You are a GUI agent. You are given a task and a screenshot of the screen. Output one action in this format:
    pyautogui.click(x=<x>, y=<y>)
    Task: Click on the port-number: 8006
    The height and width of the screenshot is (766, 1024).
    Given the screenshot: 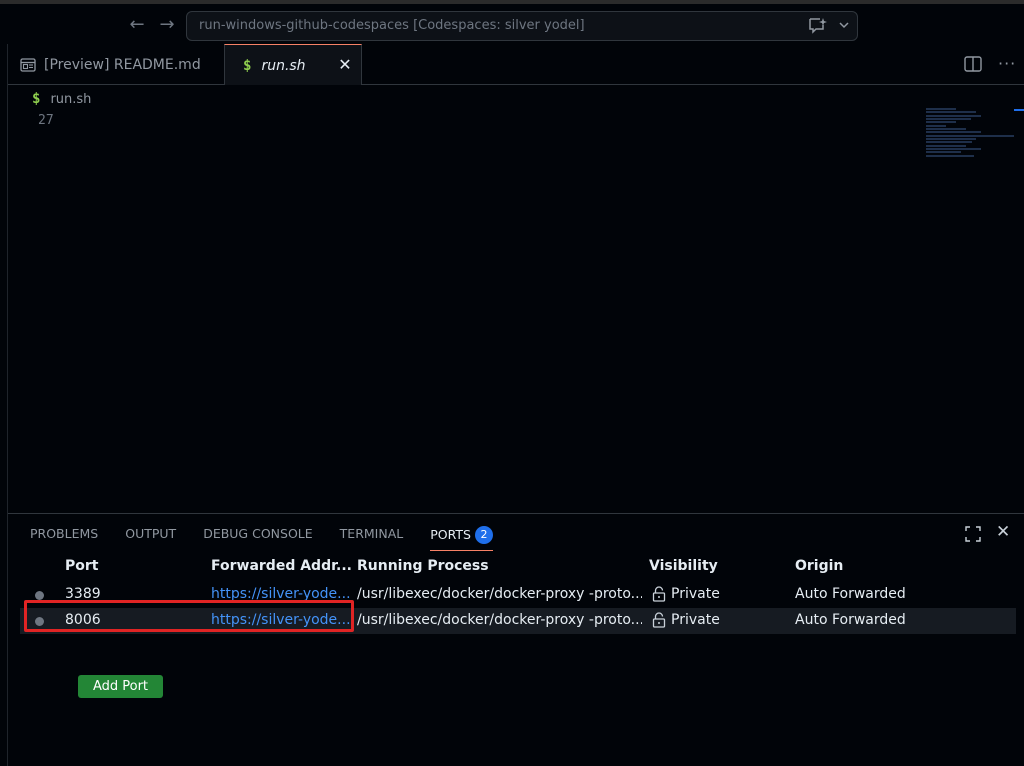 What is the action you would take?
    pyautogui.click(x=83, y=620)
    